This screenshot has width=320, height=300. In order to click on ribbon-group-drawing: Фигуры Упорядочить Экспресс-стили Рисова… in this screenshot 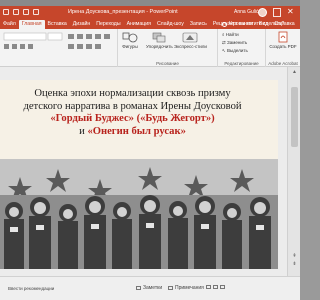, I will do `click(168, 48)`.